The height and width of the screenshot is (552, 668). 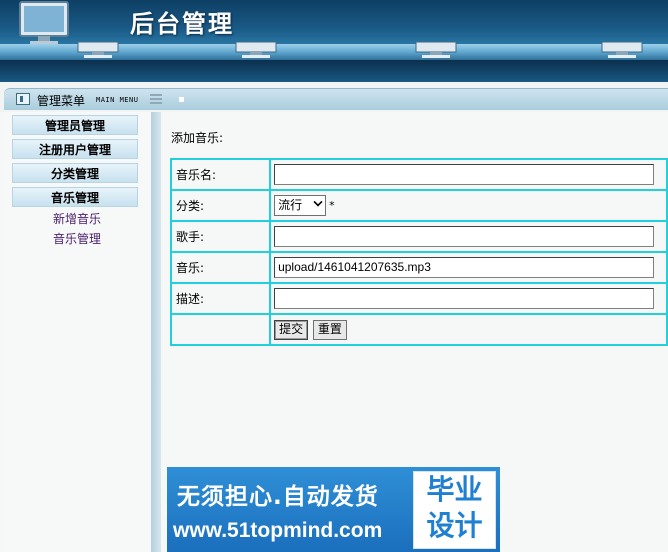 What do you see at coordinates (75, 173) in the screenshot?
I see `sidebar-group-category: 分类管理` at bounding box center [75, 173].